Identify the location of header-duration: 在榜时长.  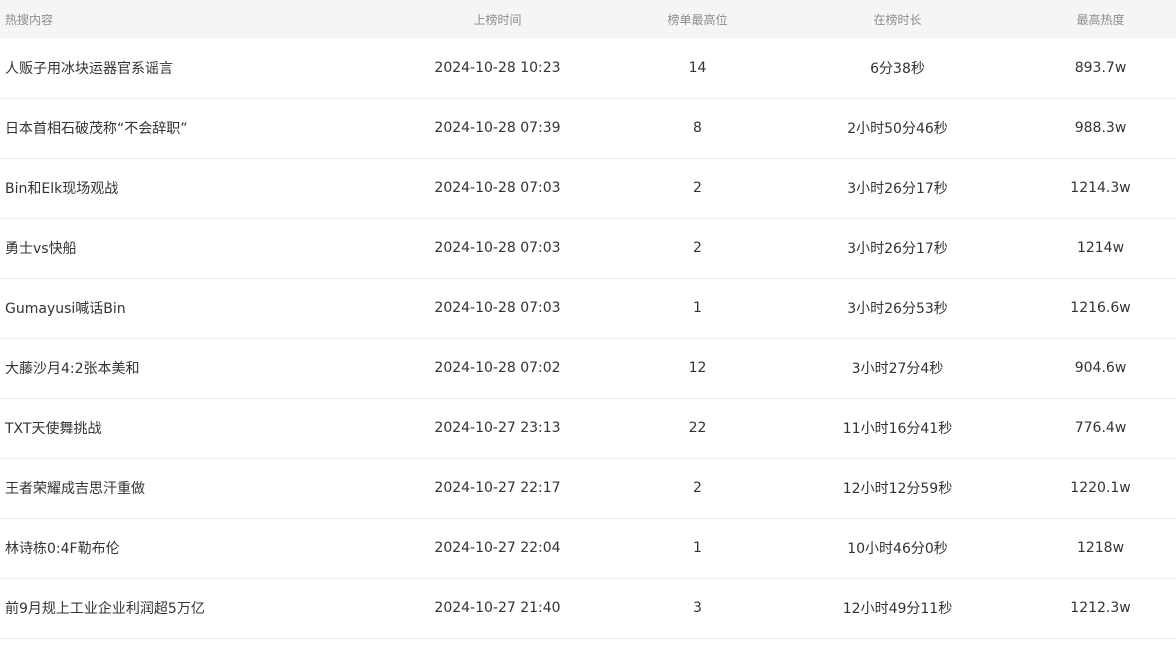
(897, 19).